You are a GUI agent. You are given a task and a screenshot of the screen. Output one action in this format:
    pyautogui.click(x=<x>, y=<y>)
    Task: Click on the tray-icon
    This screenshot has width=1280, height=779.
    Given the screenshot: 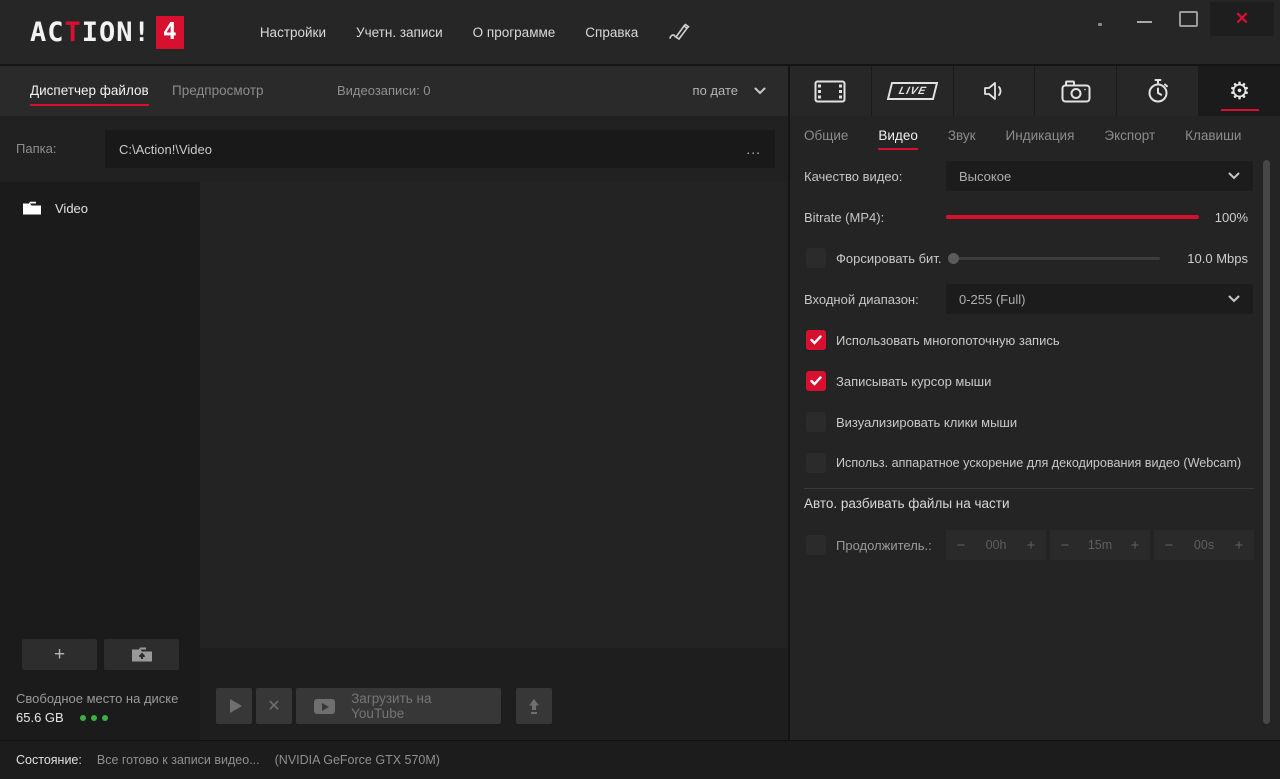 What is the action you would take?
    pyautogui.click(x=1100, y=24)
    